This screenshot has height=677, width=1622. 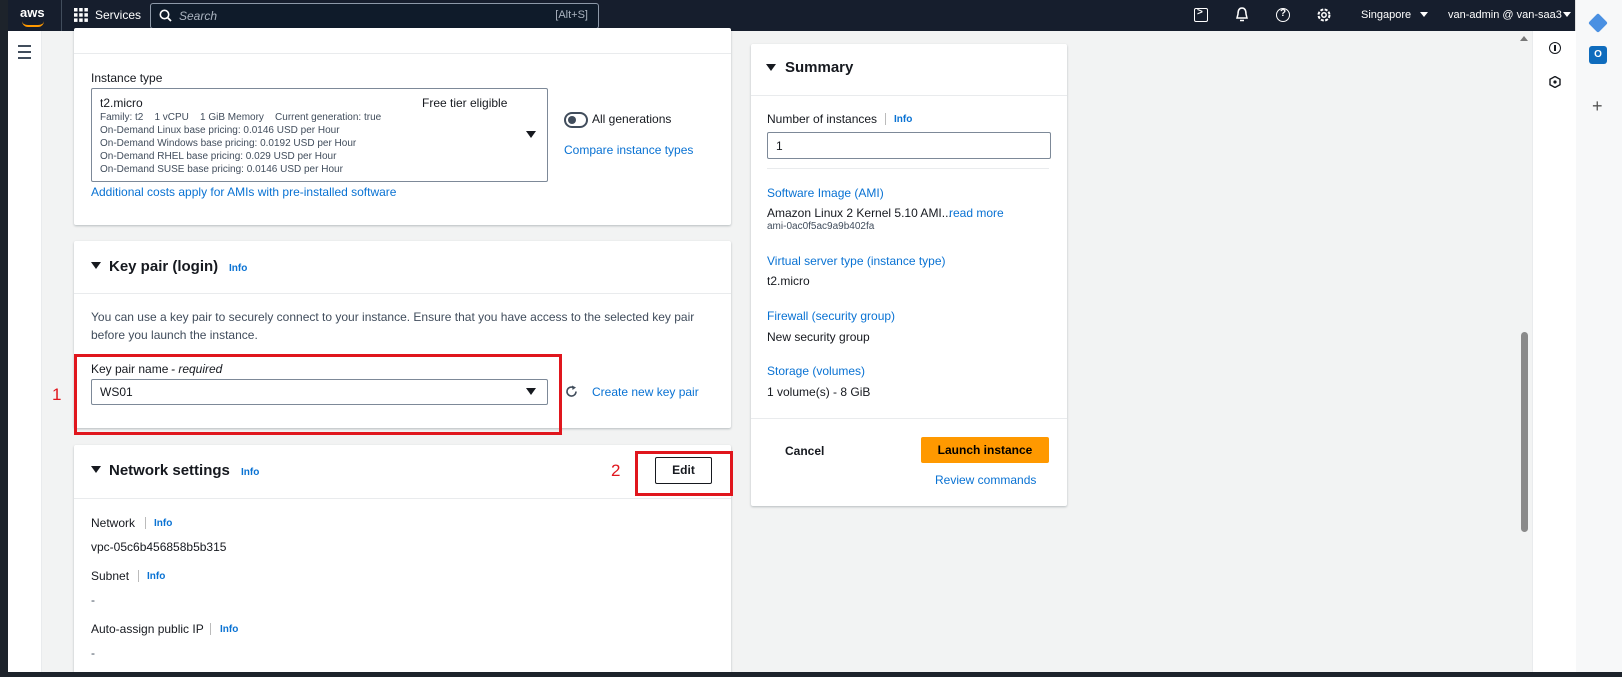 I want to click on nav-divider, so click(x=61, y=15).